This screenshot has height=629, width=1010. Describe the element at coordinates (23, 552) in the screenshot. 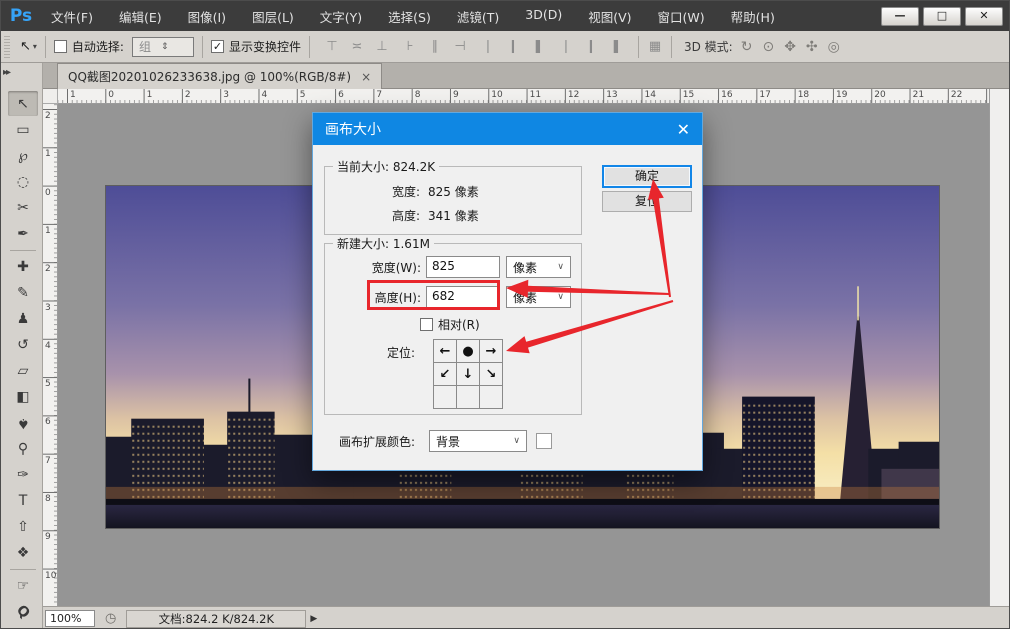

I see `custom-shape-tool: ❖` at that location.